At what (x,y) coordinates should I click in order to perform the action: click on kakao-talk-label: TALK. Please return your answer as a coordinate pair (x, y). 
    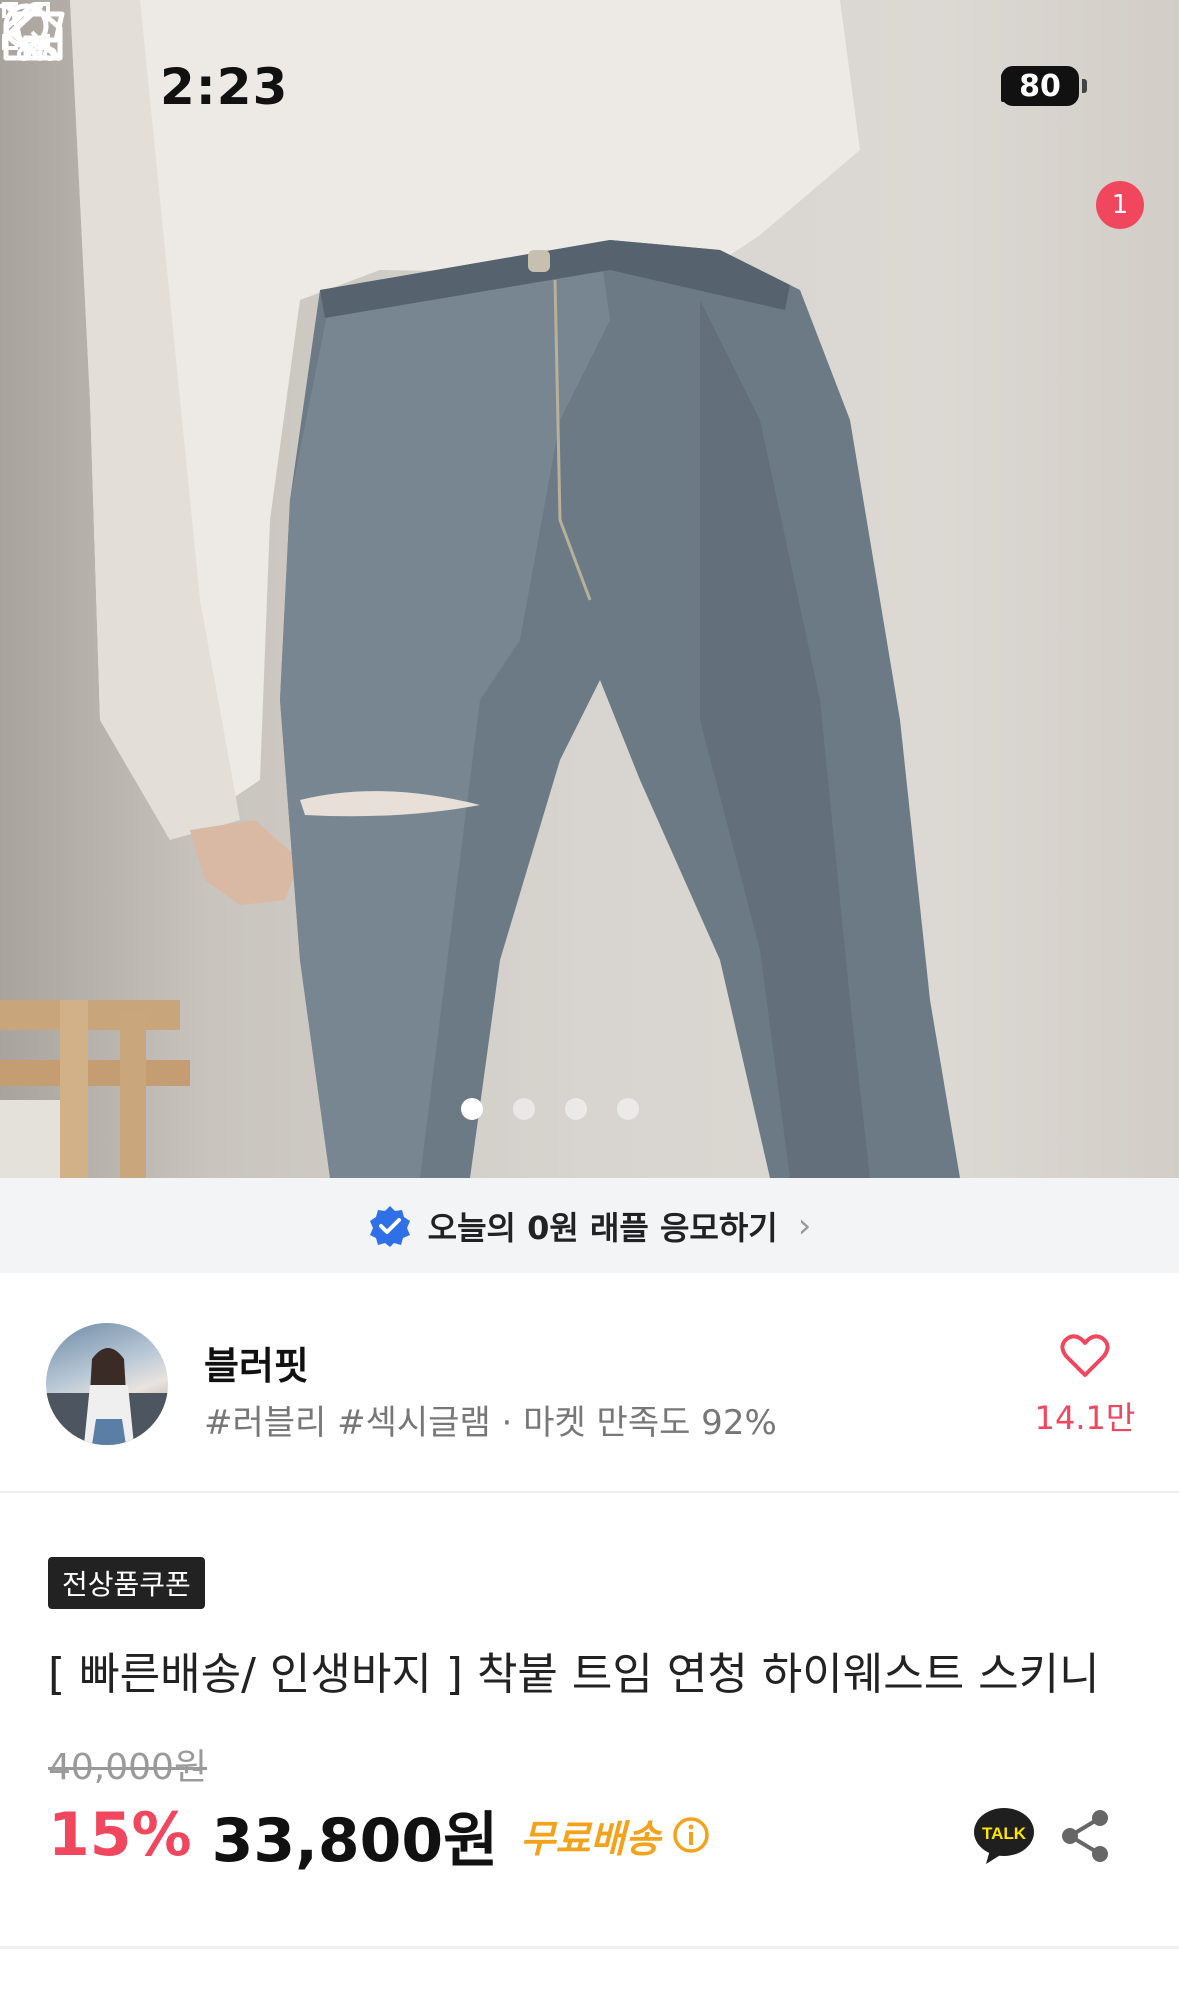
    Looking at the image, I should click on (1004, 1833).